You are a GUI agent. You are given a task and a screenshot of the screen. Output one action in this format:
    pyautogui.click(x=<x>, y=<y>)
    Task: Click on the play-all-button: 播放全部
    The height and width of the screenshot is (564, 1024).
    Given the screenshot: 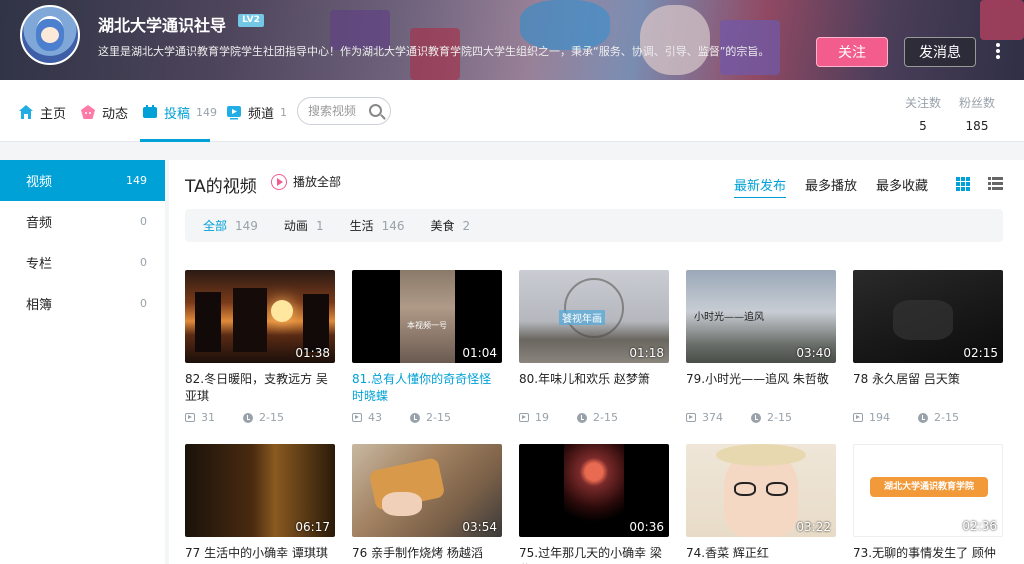 What is the action you would take?
    pyautogui.click(x=306, y=181)
    